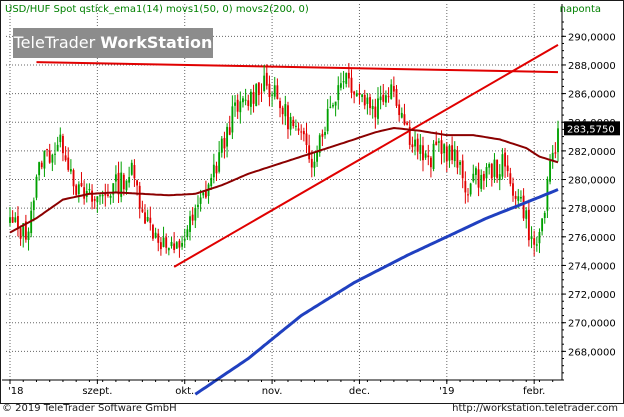  Describe the element at coordinates (15, 391) in the screenshot. I see `x-tick-label: '18` at that location.